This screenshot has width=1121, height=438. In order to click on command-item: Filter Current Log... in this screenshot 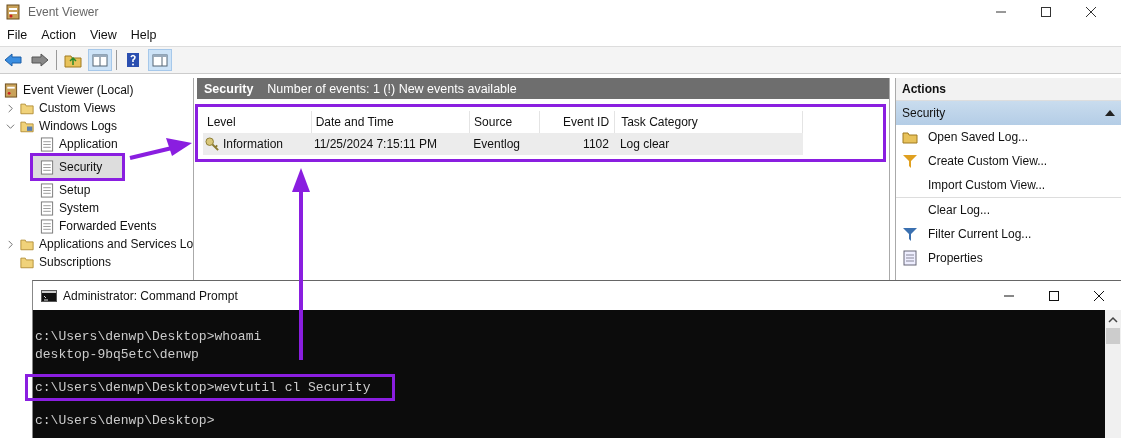, I will do `click(1008, 234)`.